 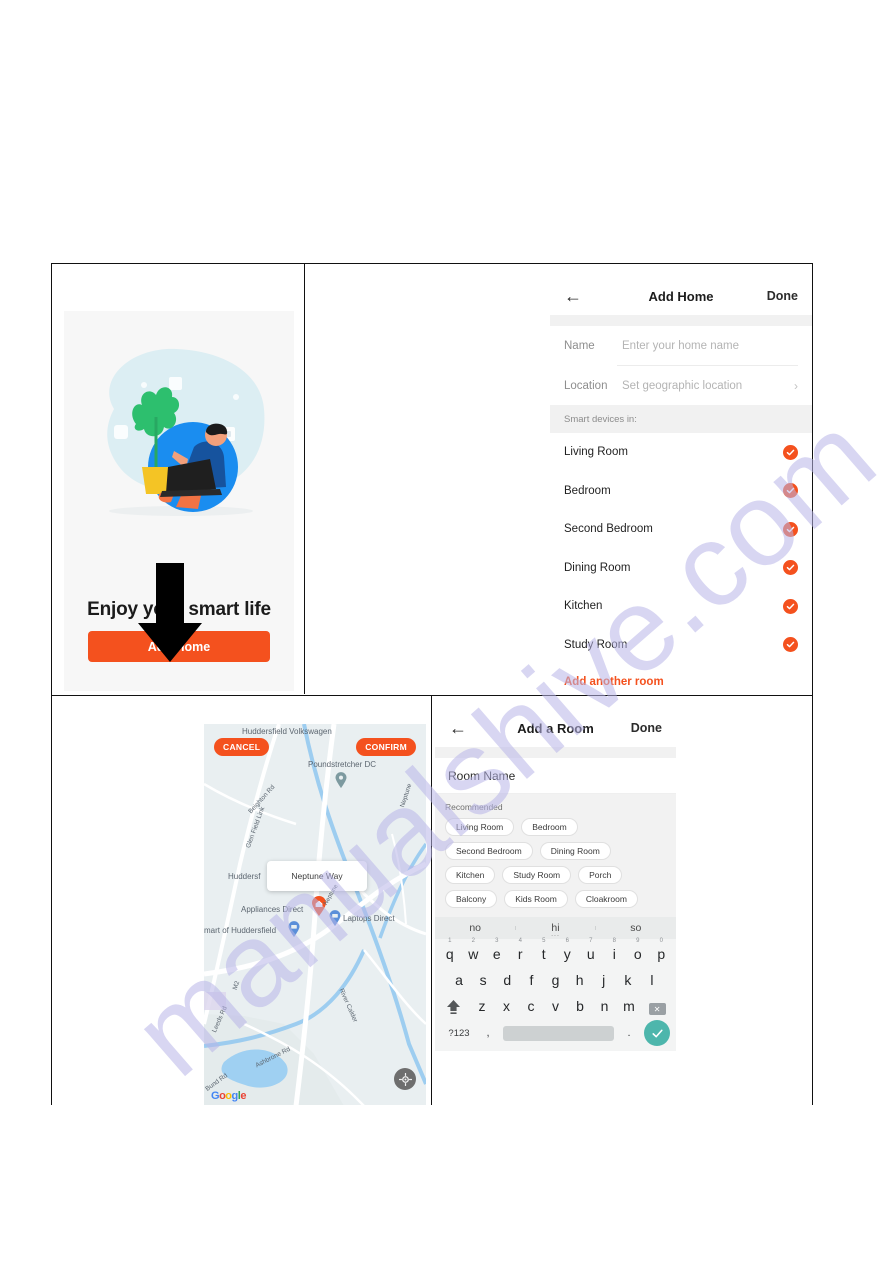 What do you see at coordinates (537, 875) in the screenshot?
I see `chip-study-room: Study Room` at bounding box center [537, 875].